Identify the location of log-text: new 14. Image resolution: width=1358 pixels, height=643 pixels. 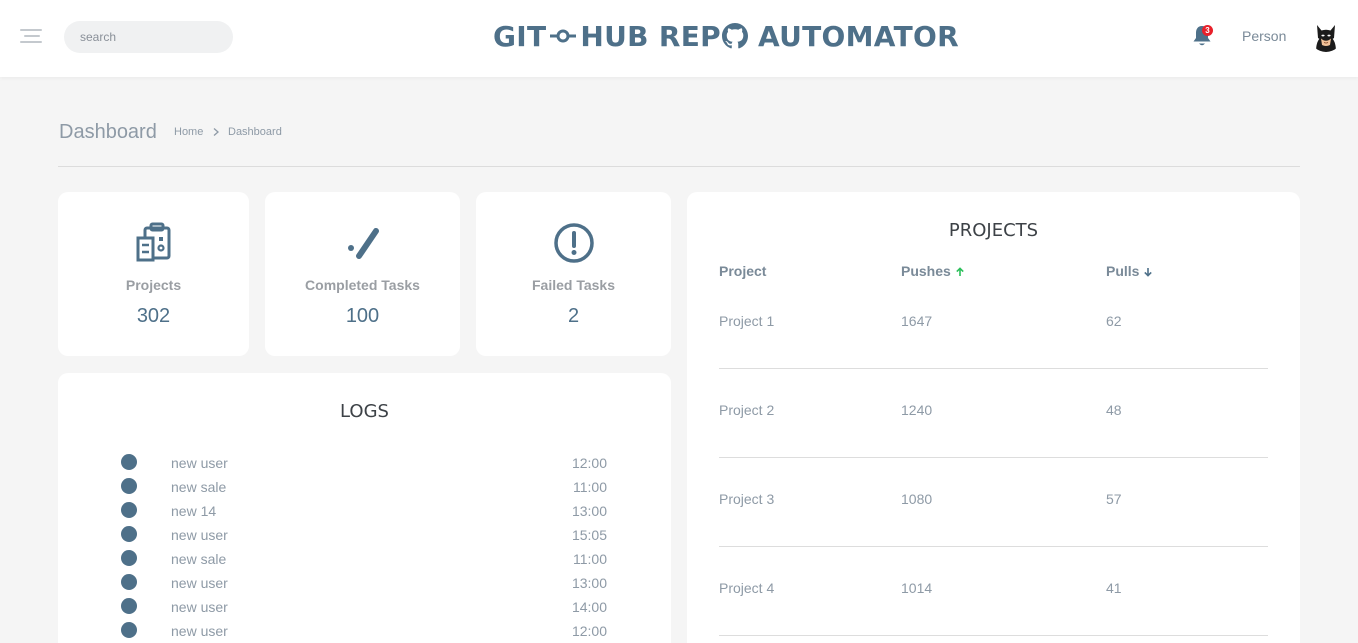
(194, 511).